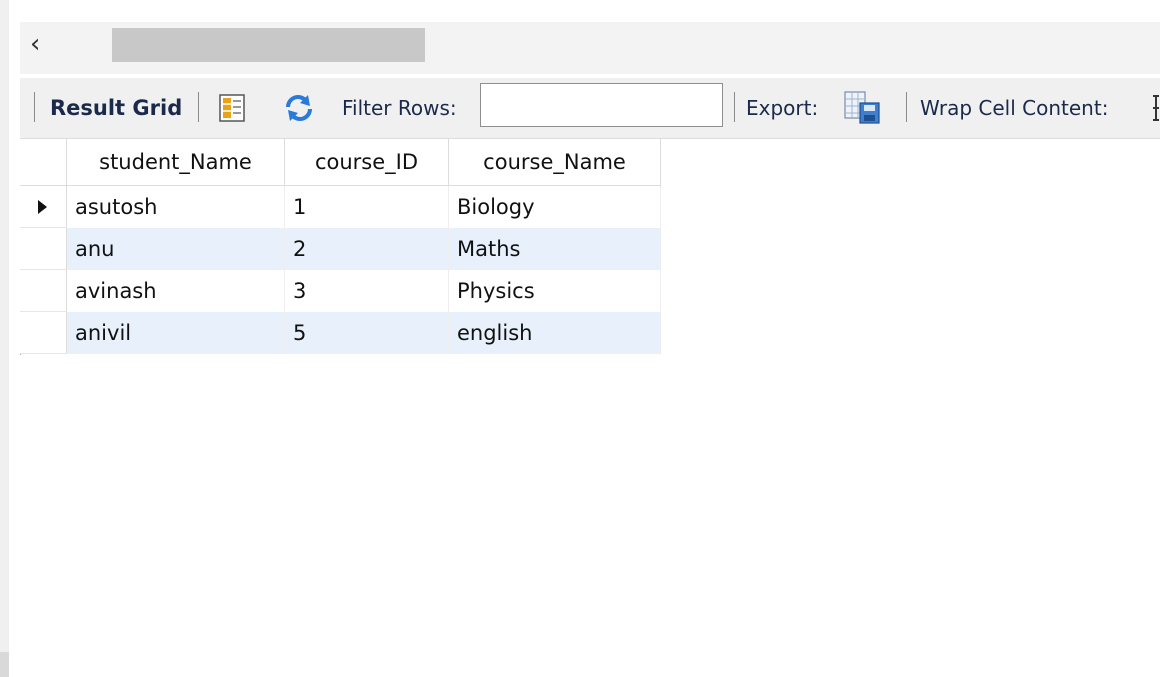 This screenshot has height=677, width=1160. Describe the element at coordinates (175, 332) in the screenshot. I see `table-cell: anivil` at that location.